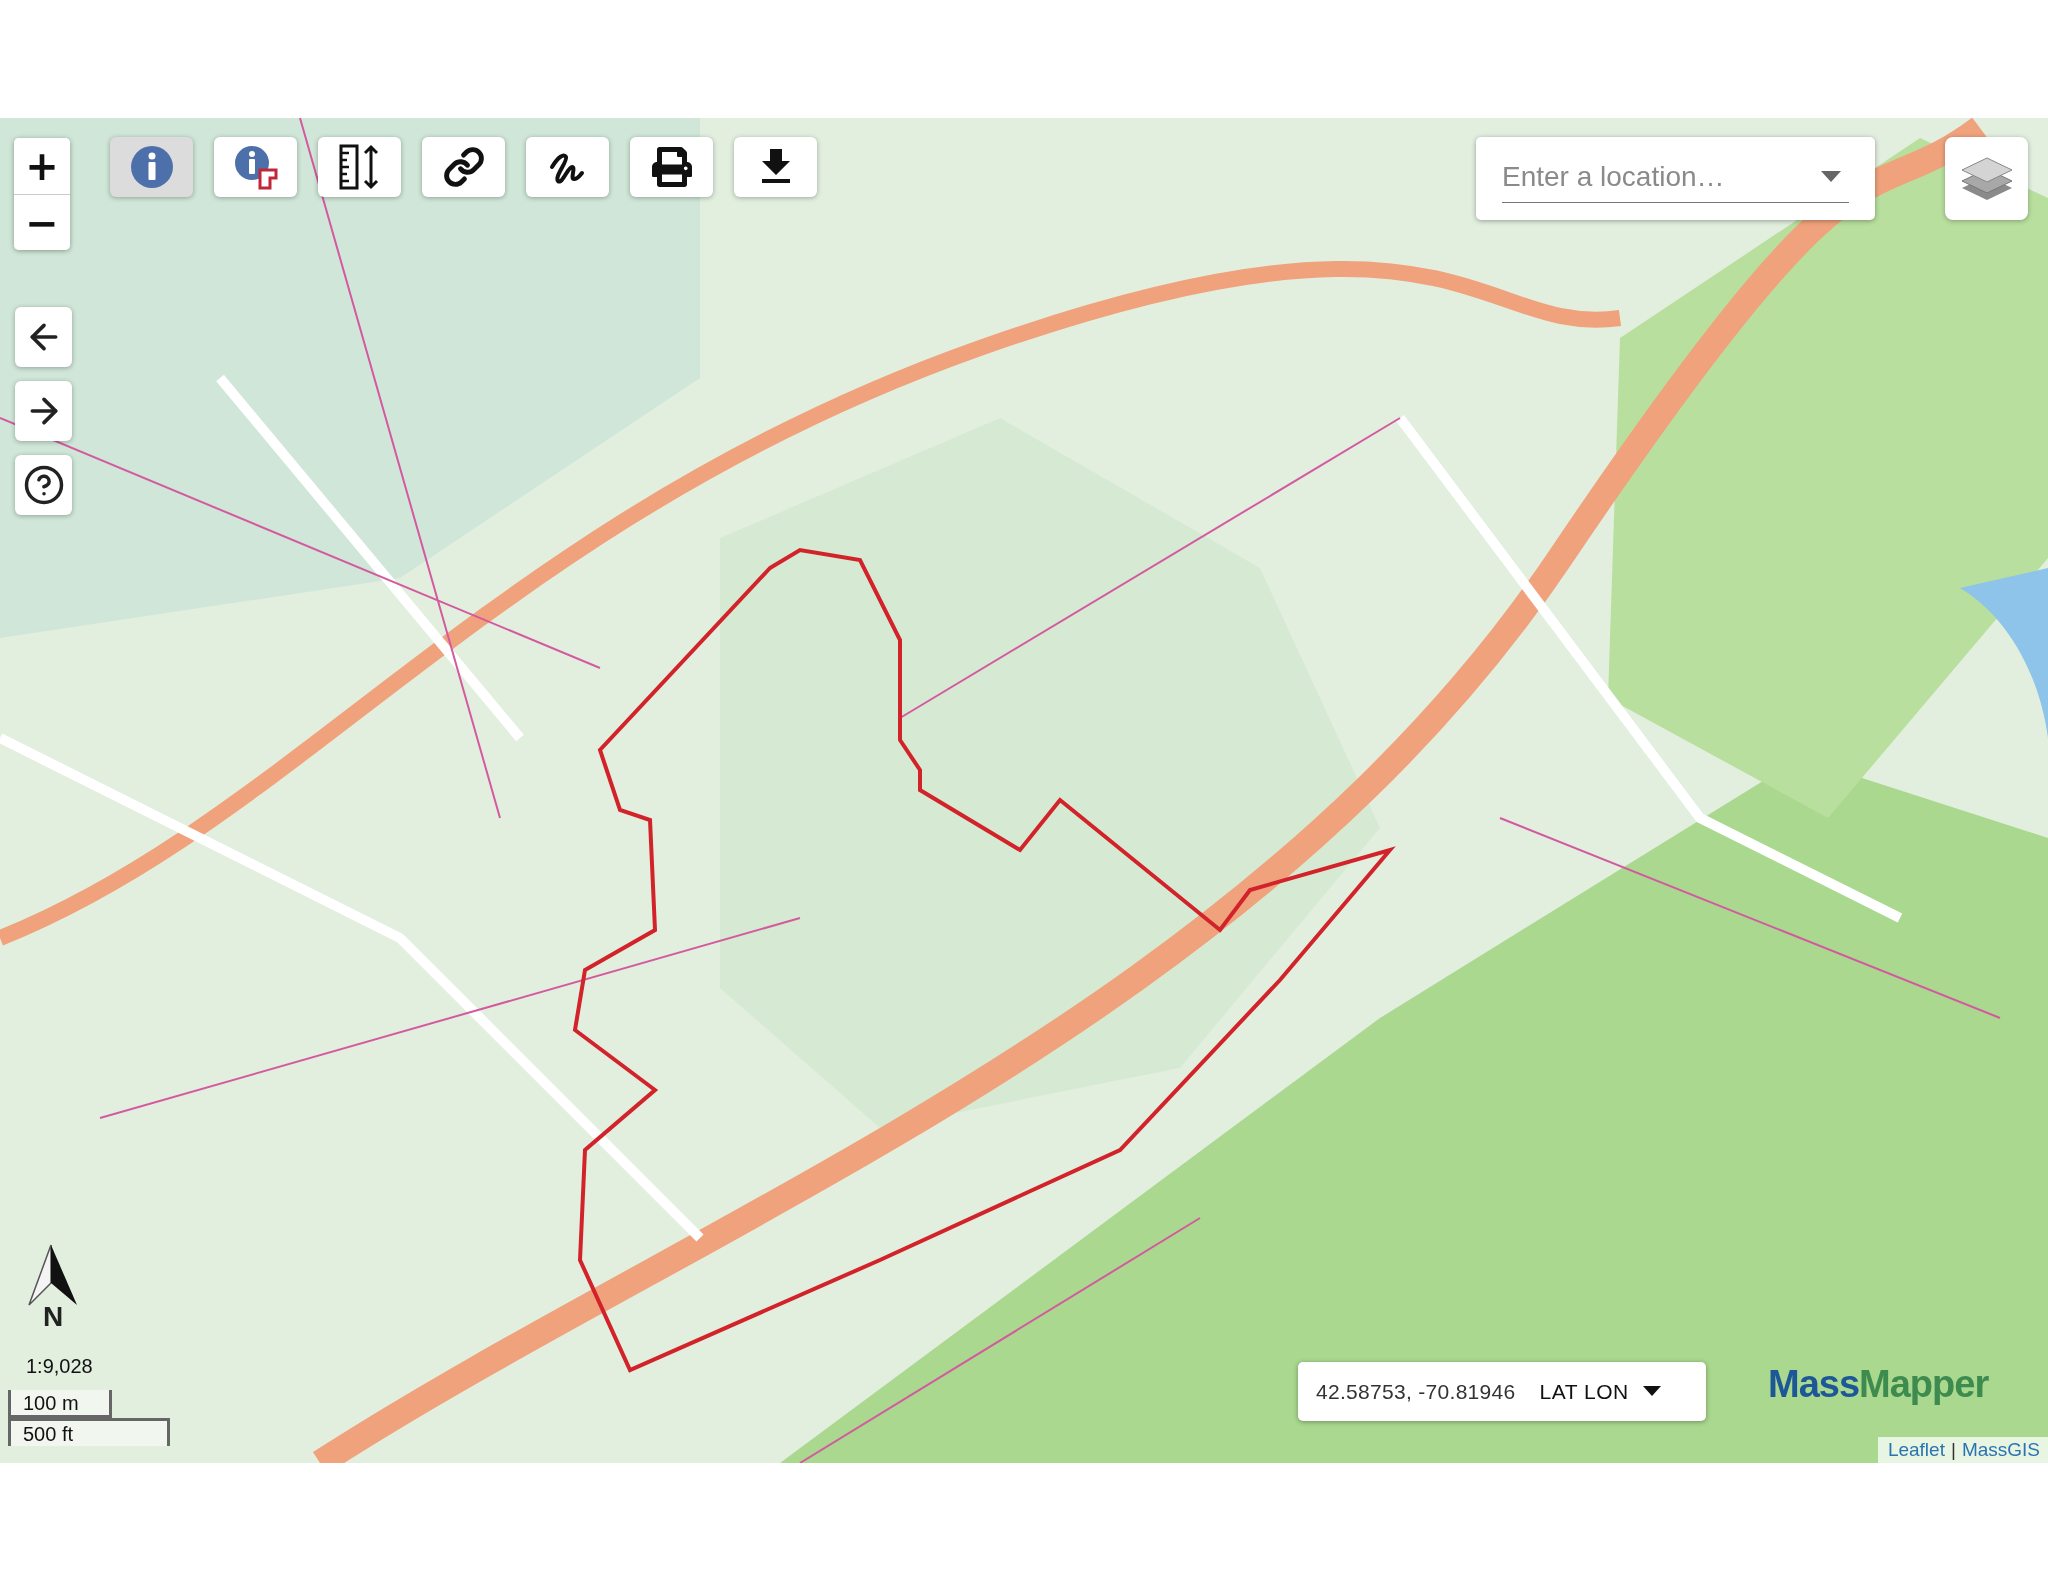 The image size is (2048, 1583). I want to click on coordinate-format-dropdown: LAT LON, so click(1600, 1391).